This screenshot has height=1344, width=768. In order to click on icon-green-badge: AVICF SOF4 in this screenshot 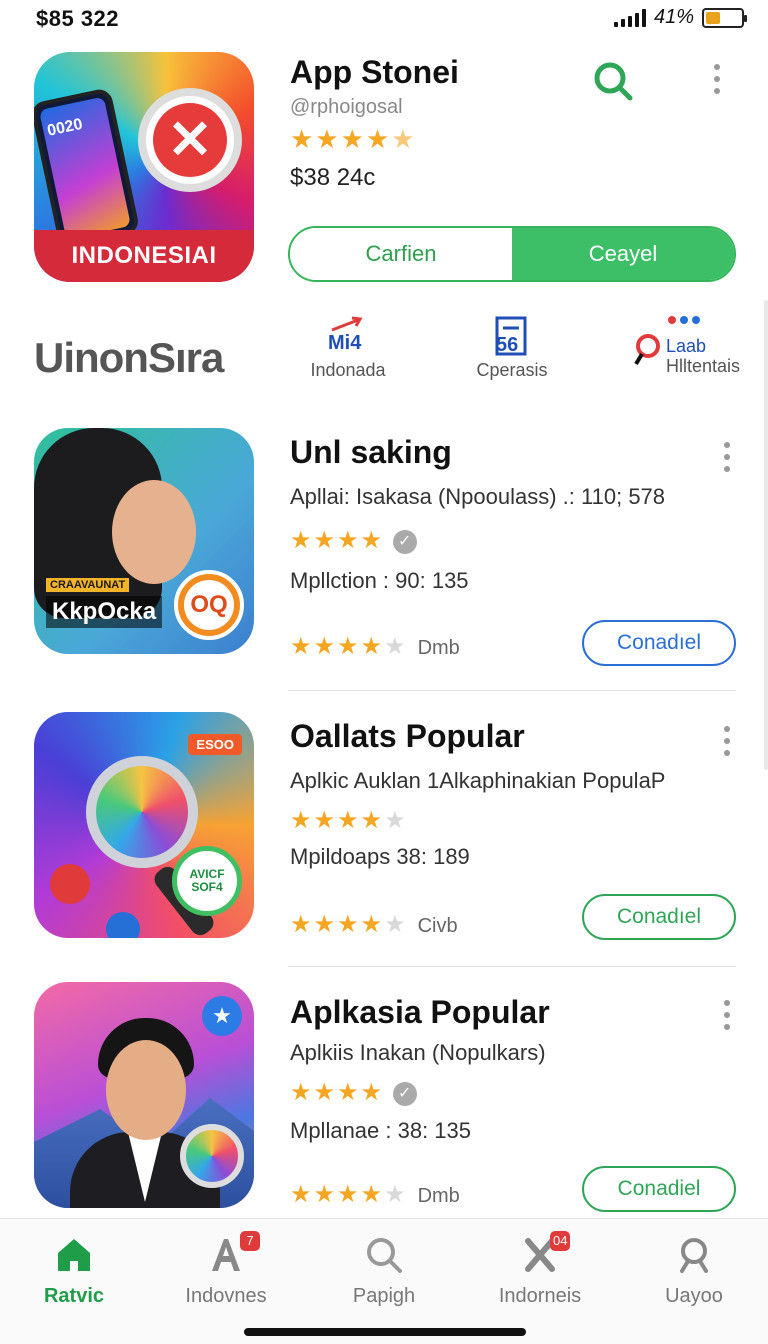, I will do `click(207, 881)`.